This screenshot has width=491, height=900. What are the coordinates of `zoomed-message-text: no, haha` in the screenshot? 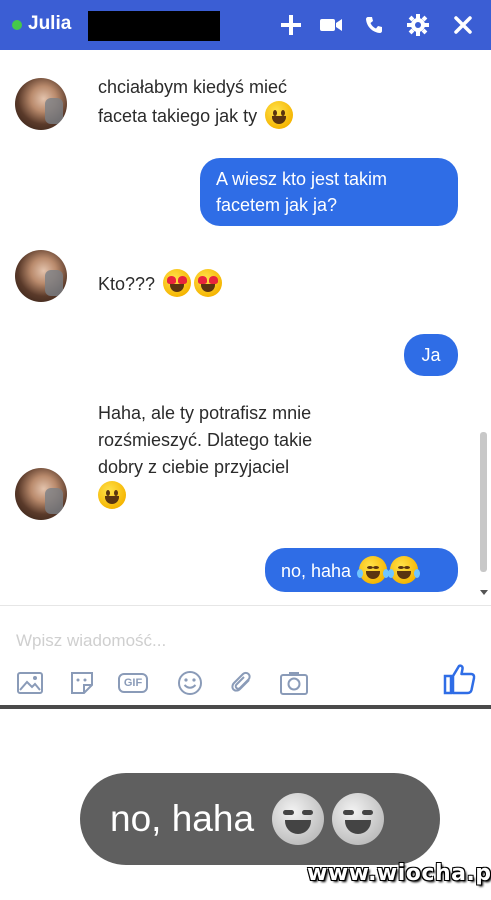 It's located at (182, 818).